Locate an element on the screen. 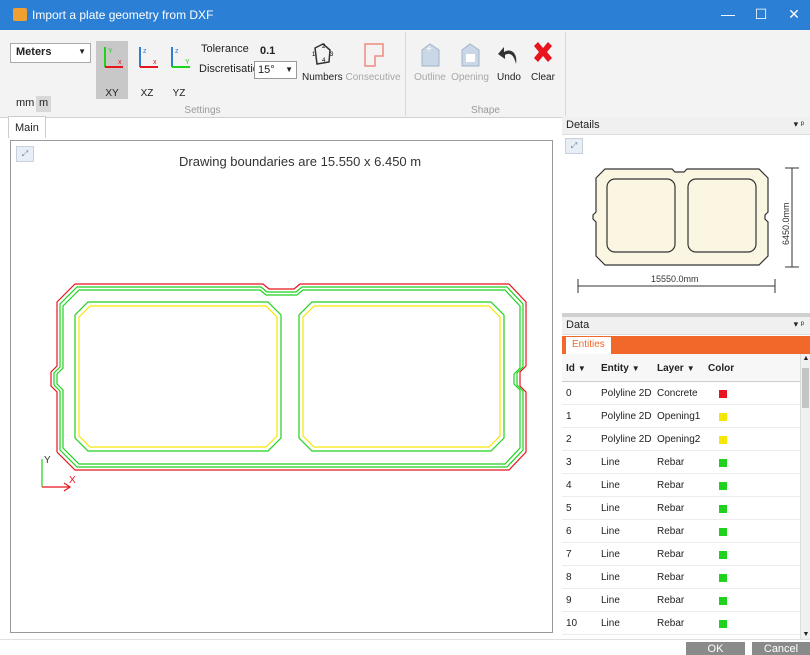 The image size is (810, 655). clear-label: Clear is located at coordinates (543, 77).